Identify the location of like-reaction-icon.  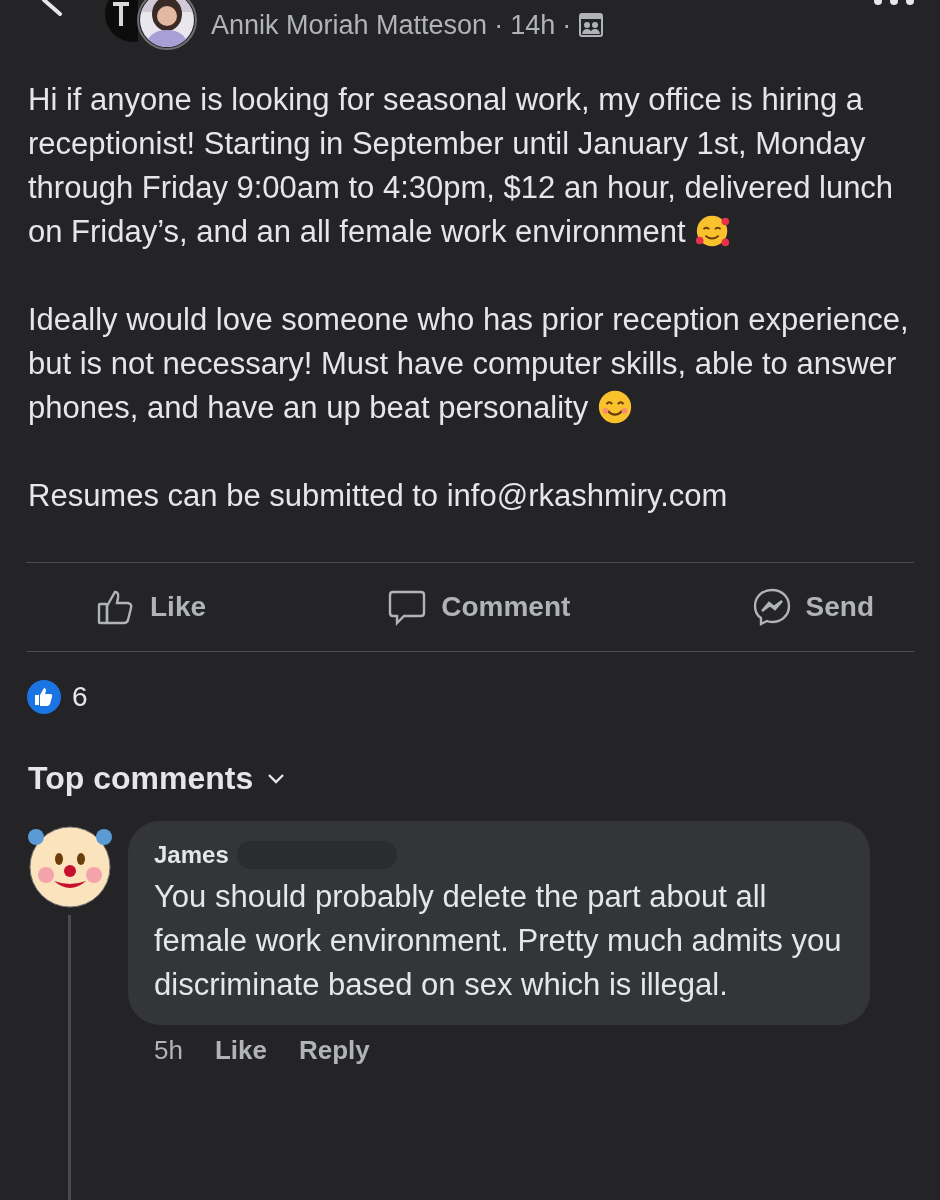
(44, 697).